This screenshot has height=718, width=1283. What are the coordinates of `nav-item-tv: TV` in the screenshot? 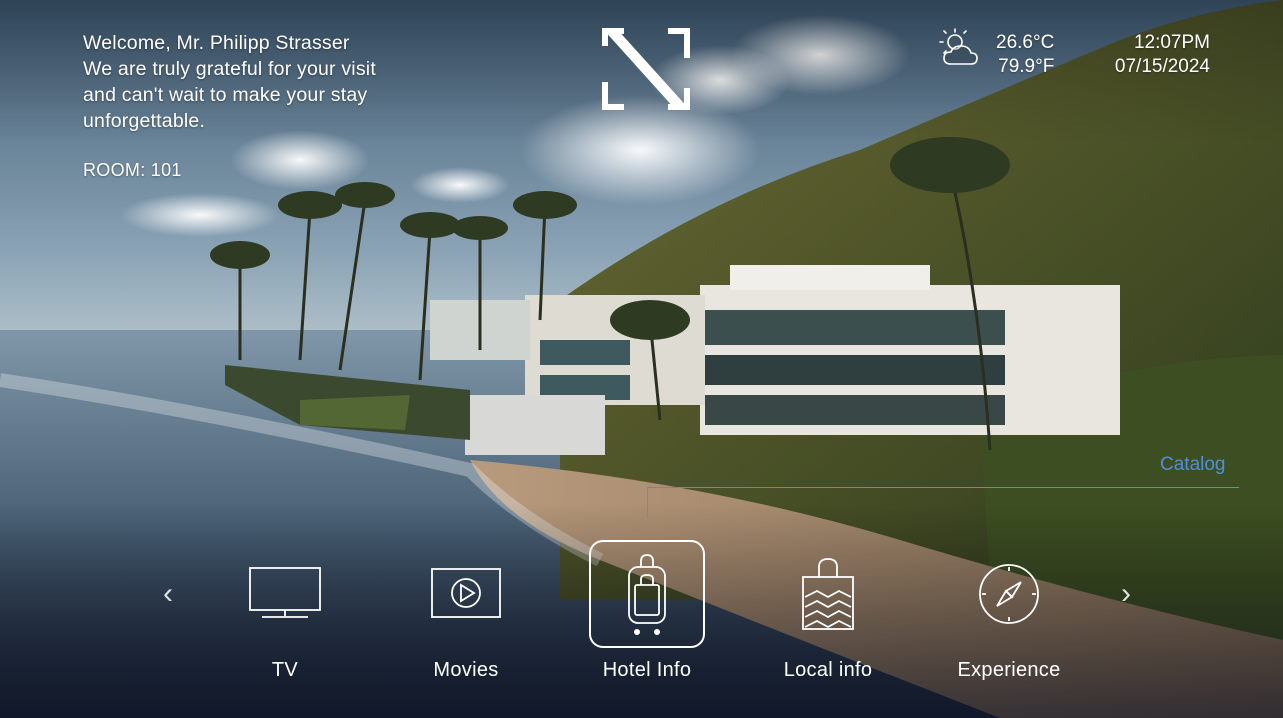 It's located at (285, 615).